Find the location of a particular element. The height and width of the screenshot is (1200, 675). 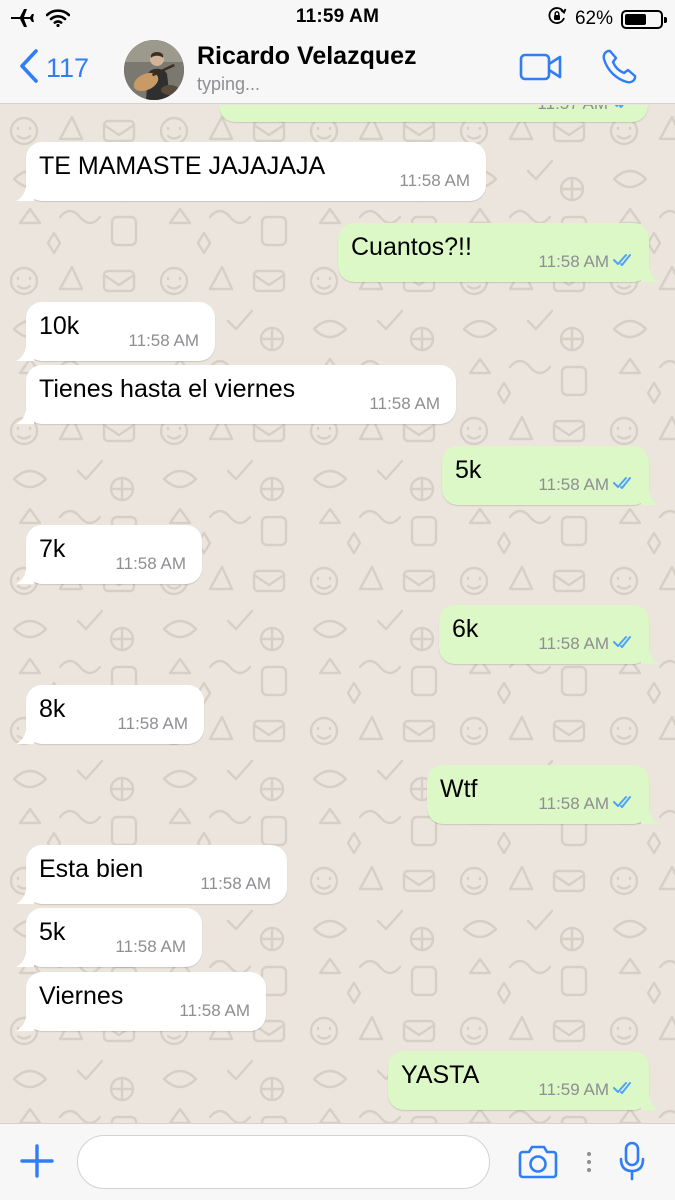

message-text: Esta bien is located at coordinates (91, 869).